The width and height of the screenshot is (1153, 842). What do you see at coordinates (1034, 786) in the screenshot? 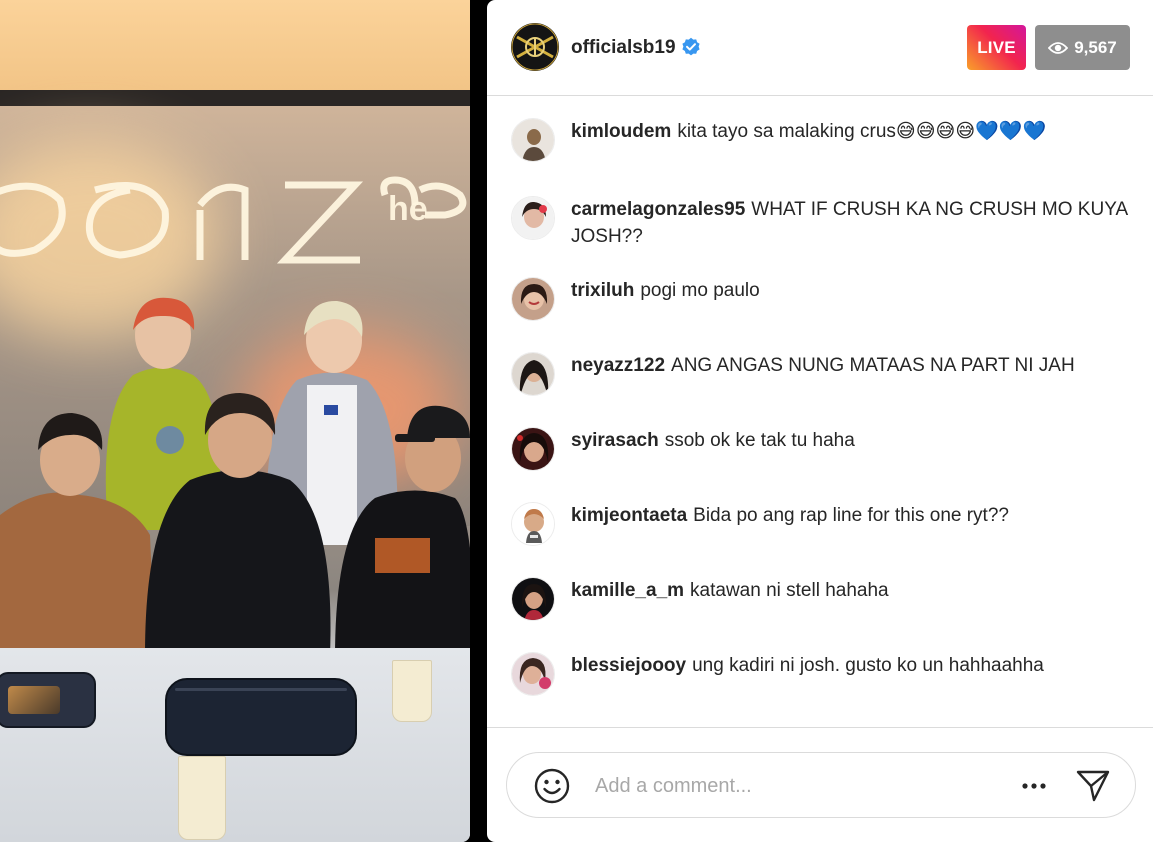
I see `more-dots-icon` at bounding box center [1034, 786].